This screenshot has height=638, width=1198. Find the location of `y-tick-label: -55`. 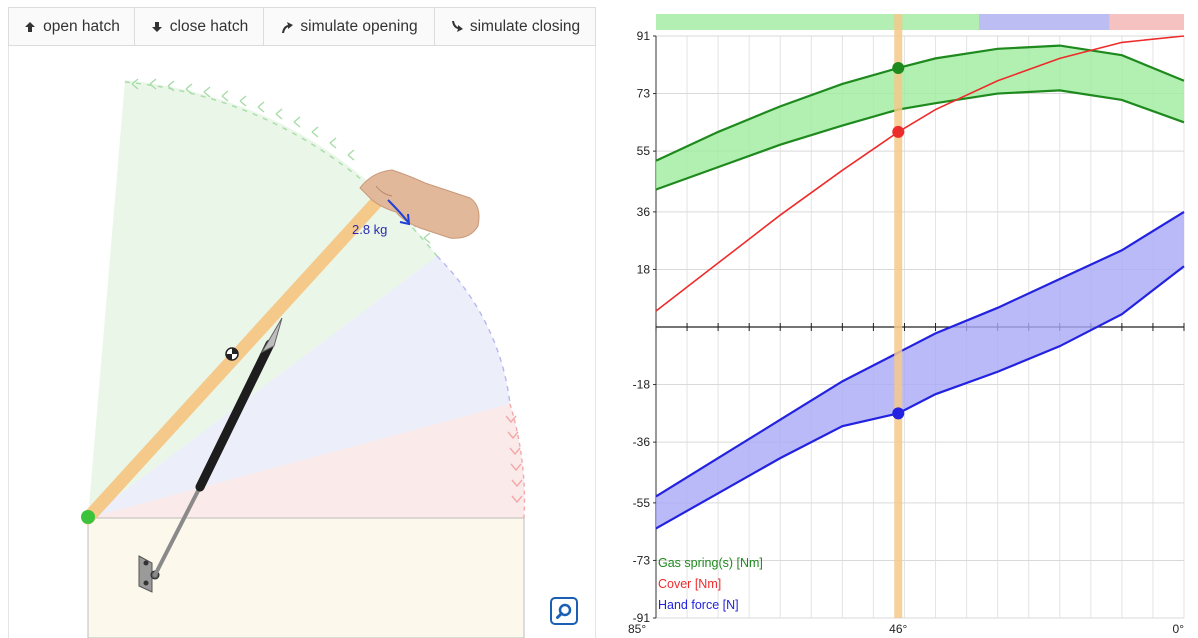

y-tick-label: -55 is located at coordinates (642, 503).